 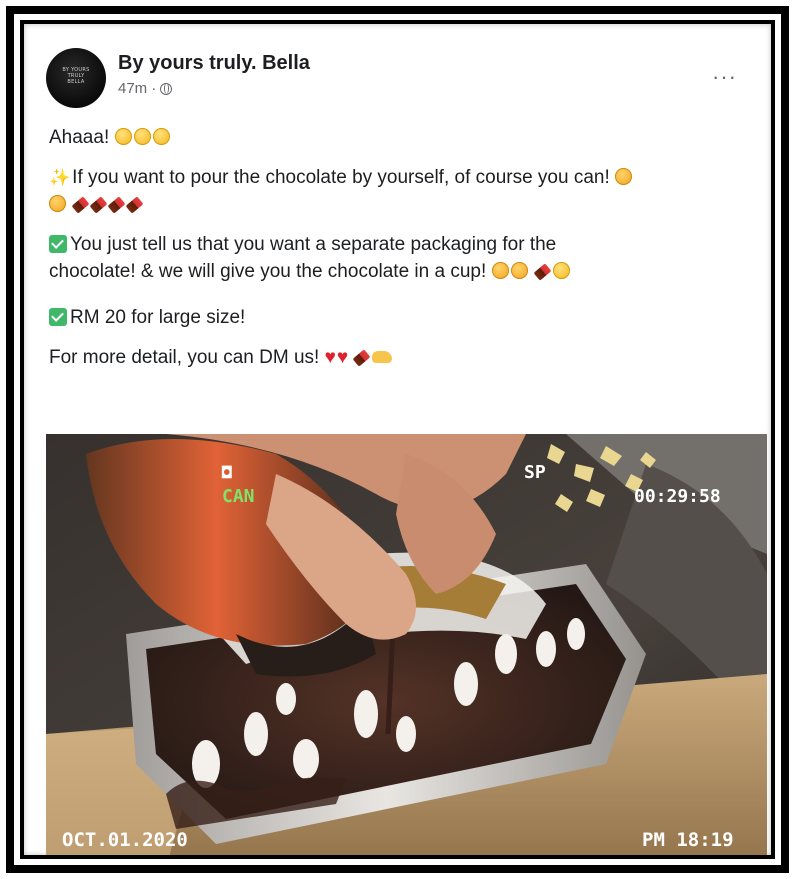 I want to click on osd-timer: 00:29:58, so click(x=677, y=496).